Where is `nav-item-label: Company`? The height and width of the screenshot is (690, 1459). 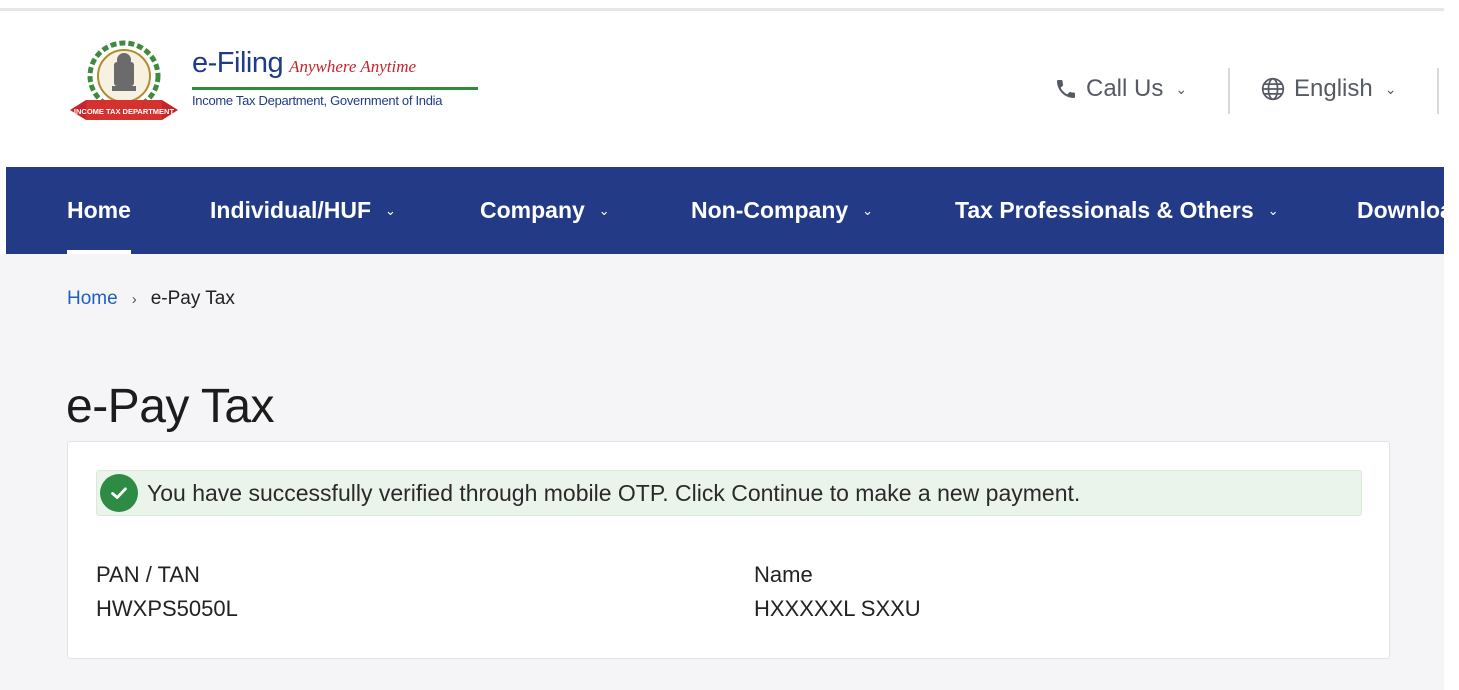
nav-item-label: Company is located at coordinates (532, 210).